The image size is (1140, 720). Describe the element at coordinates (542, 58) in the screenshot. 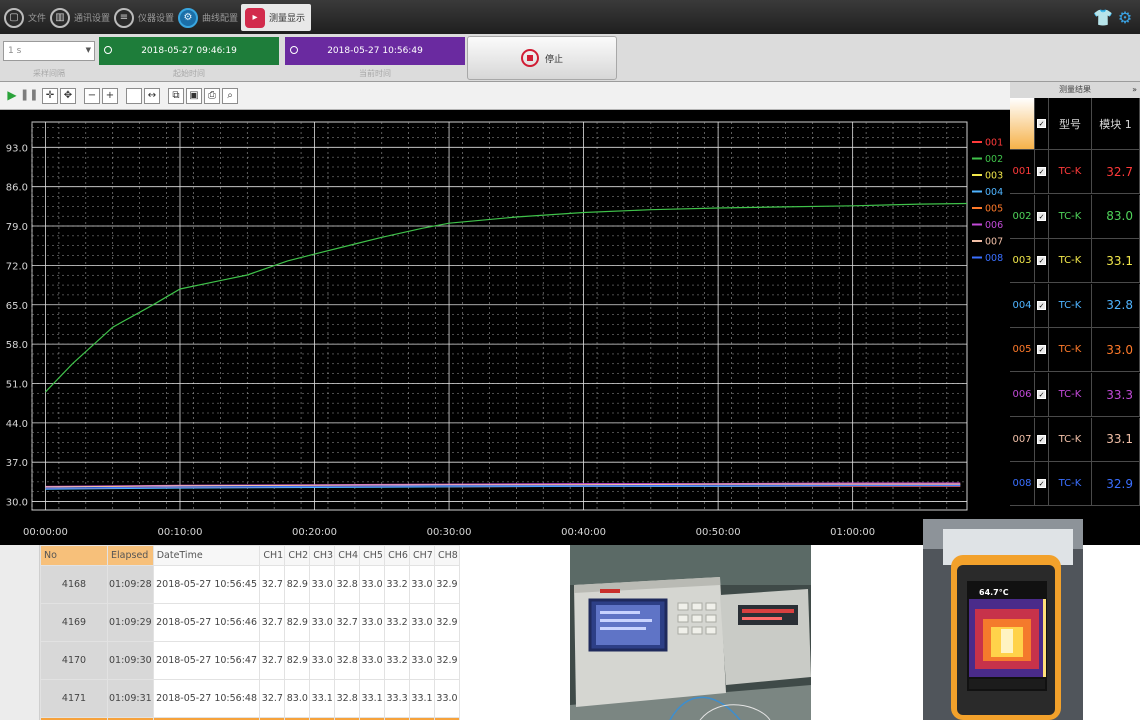

I see `stop-button: 停止` at that location.